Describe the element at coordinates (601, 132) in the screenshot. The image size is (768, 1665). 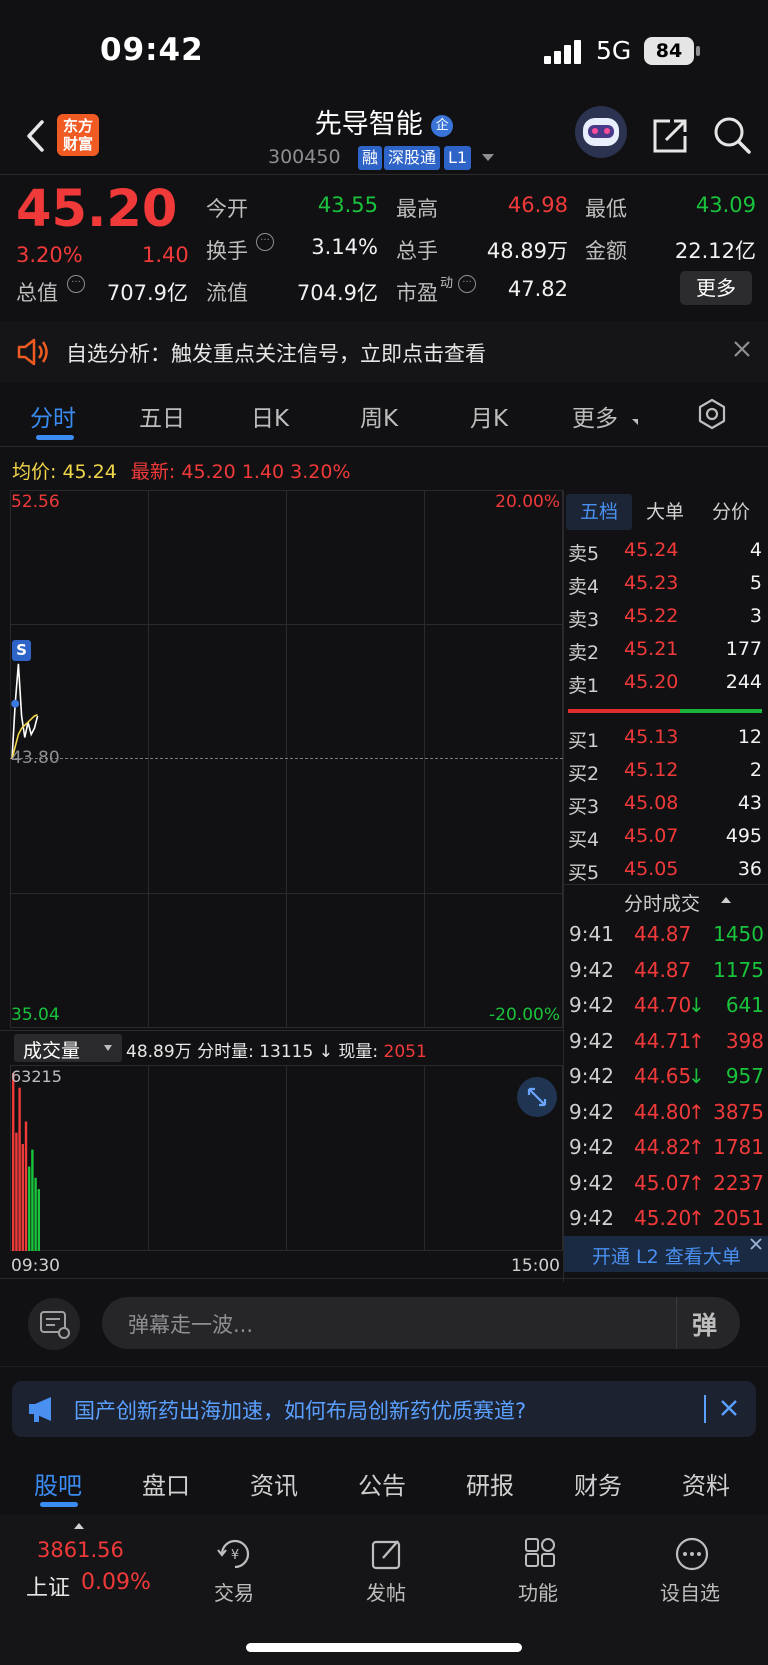
I see `robot-avatar-icon` at that location.